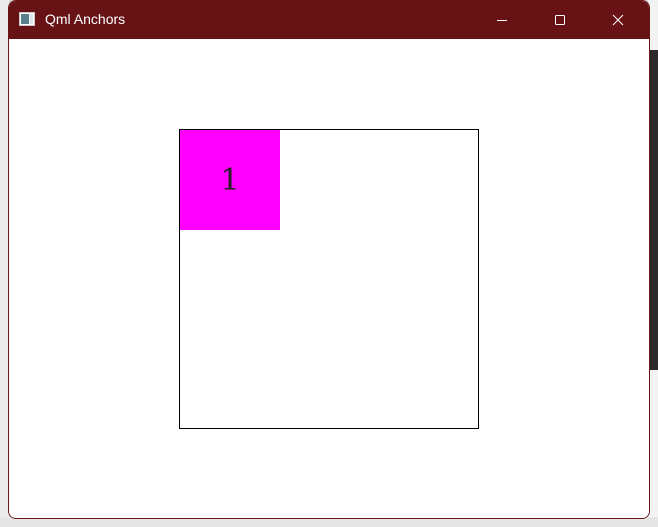  What do you see at coordinates (85, 19) in the screenshot?
I see `window-title: Qml Anchors` at bounding box center [85, 19].